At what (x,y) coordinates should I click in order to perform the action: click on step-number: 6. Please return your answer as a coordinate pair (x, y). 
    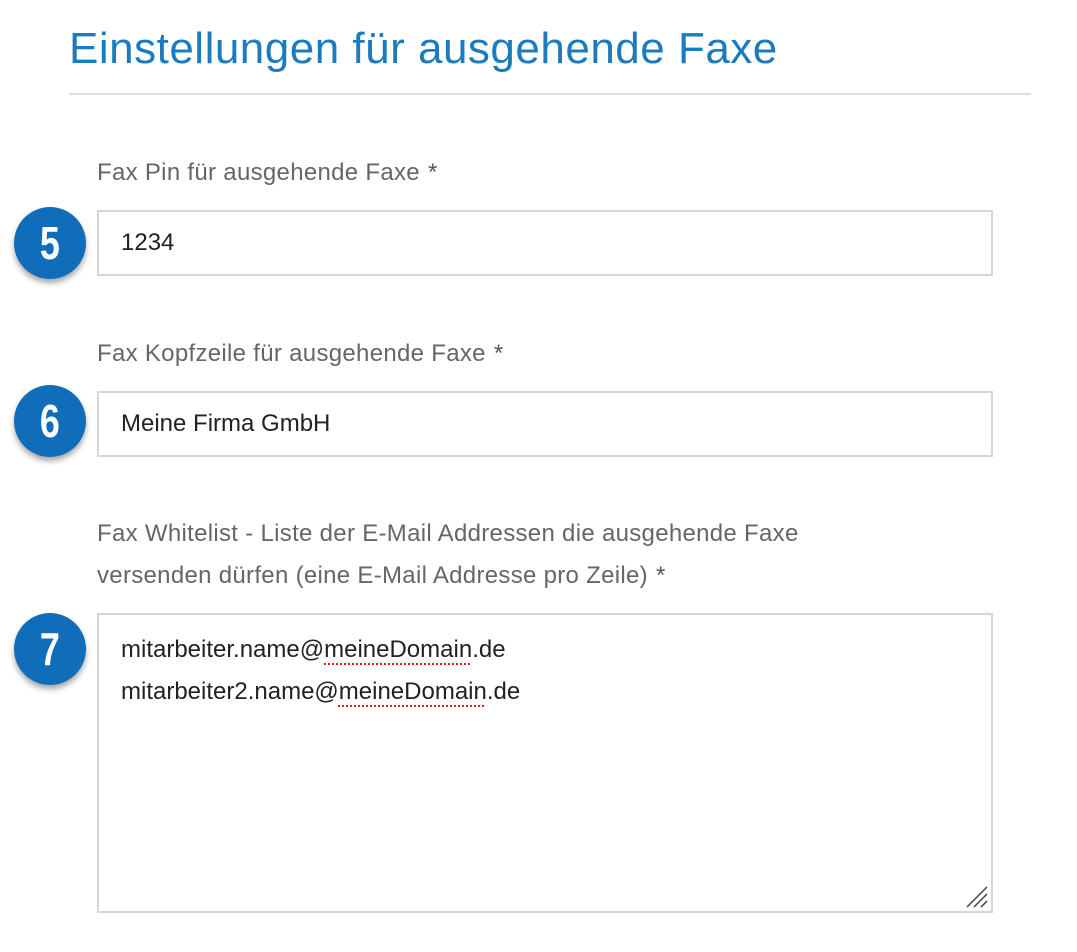
    Looking at the image, I should click on (50, 421).